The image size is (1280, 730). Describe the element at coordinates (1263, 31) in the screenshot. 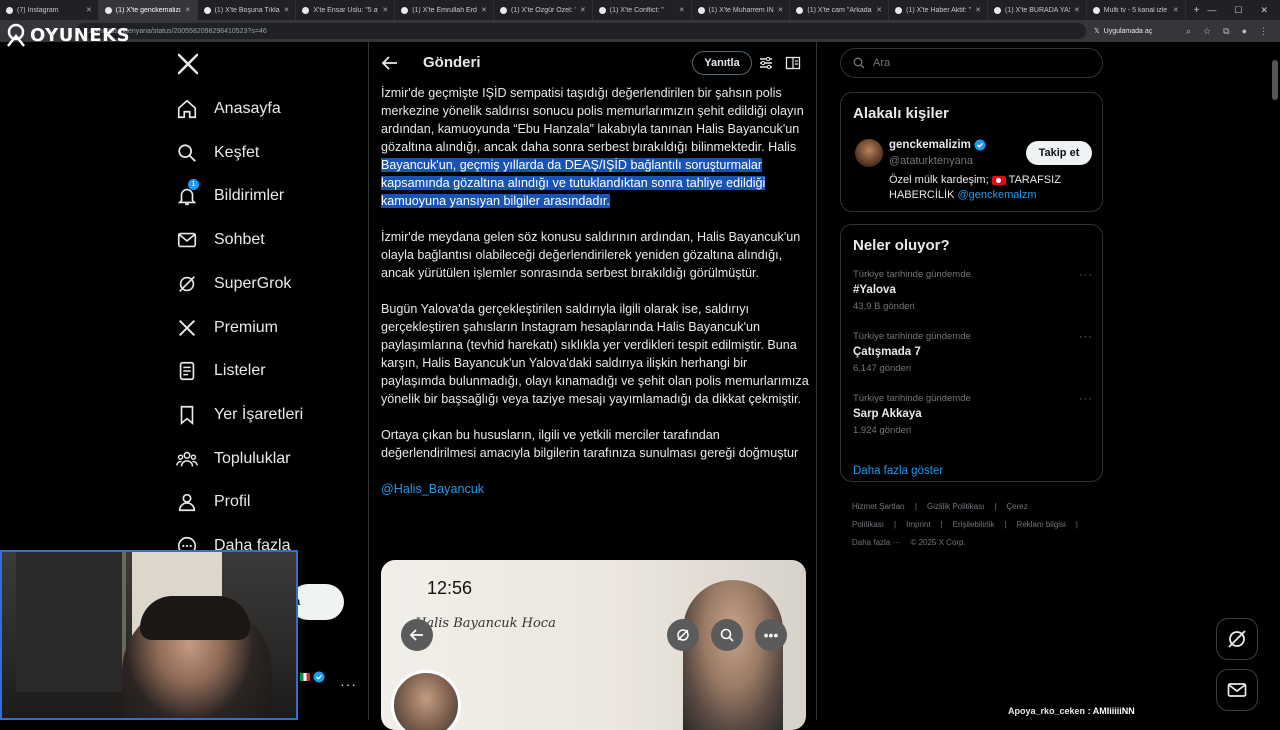

I see `menu-dots-icon: ⋮` at that location.